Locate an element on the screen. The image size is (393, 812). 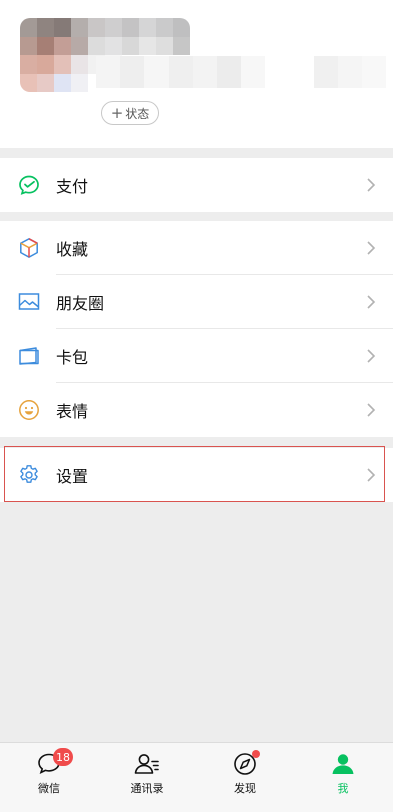
menu-item-favorites: 收藏 is located at coordinates (196, 248).